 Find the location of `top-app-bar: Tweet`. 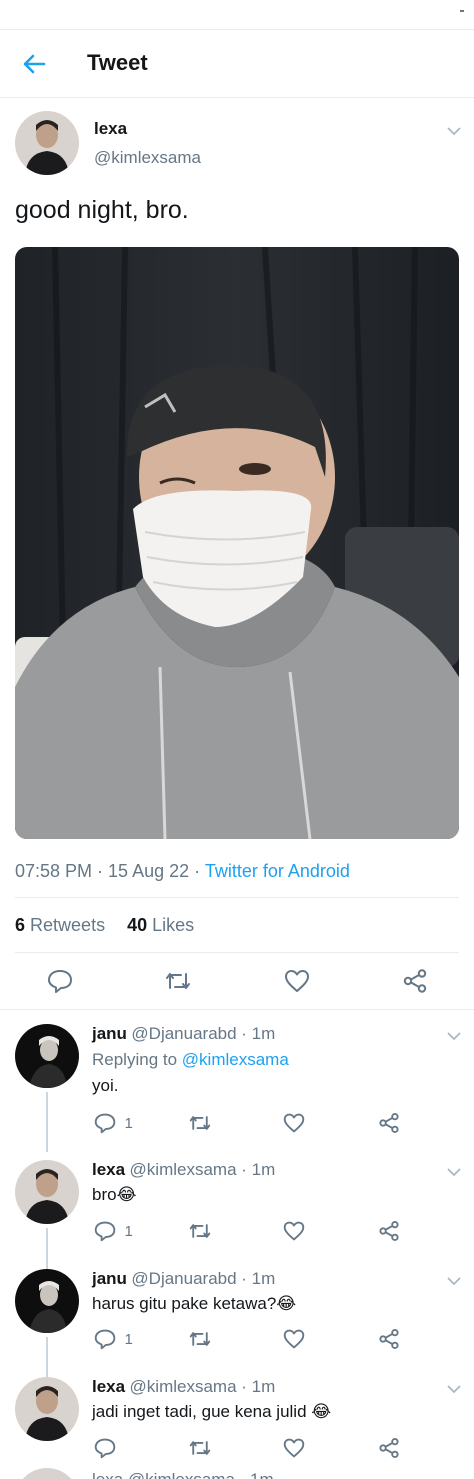

top-app-bar: Tweet is located at coordinates (237, 64).